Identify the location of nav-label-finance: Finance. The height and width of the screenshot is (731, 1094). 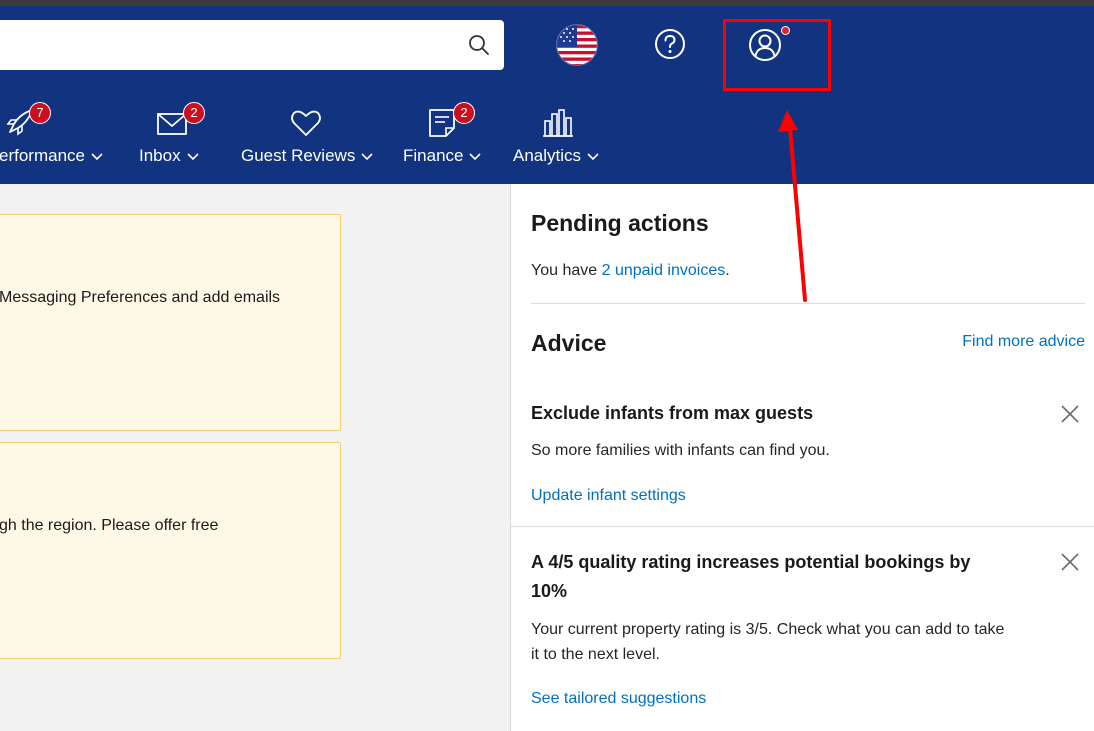
(442, 156).